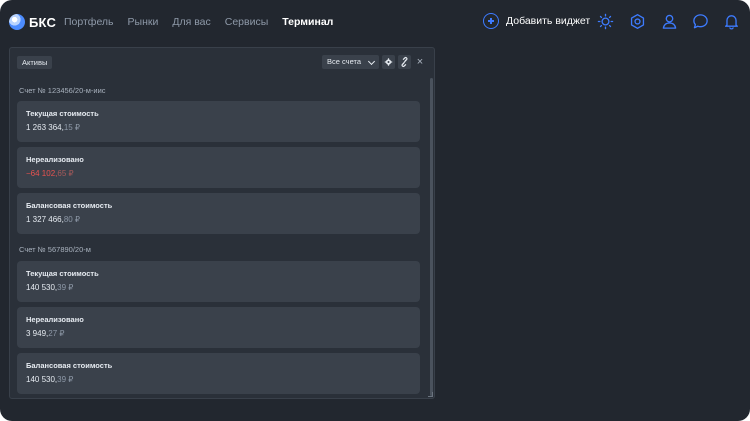 The height and width of the screenshot is (421, 750). Describe the element at coordinates (669, 21) in the screenshot. I see `profile-icon` at that location.